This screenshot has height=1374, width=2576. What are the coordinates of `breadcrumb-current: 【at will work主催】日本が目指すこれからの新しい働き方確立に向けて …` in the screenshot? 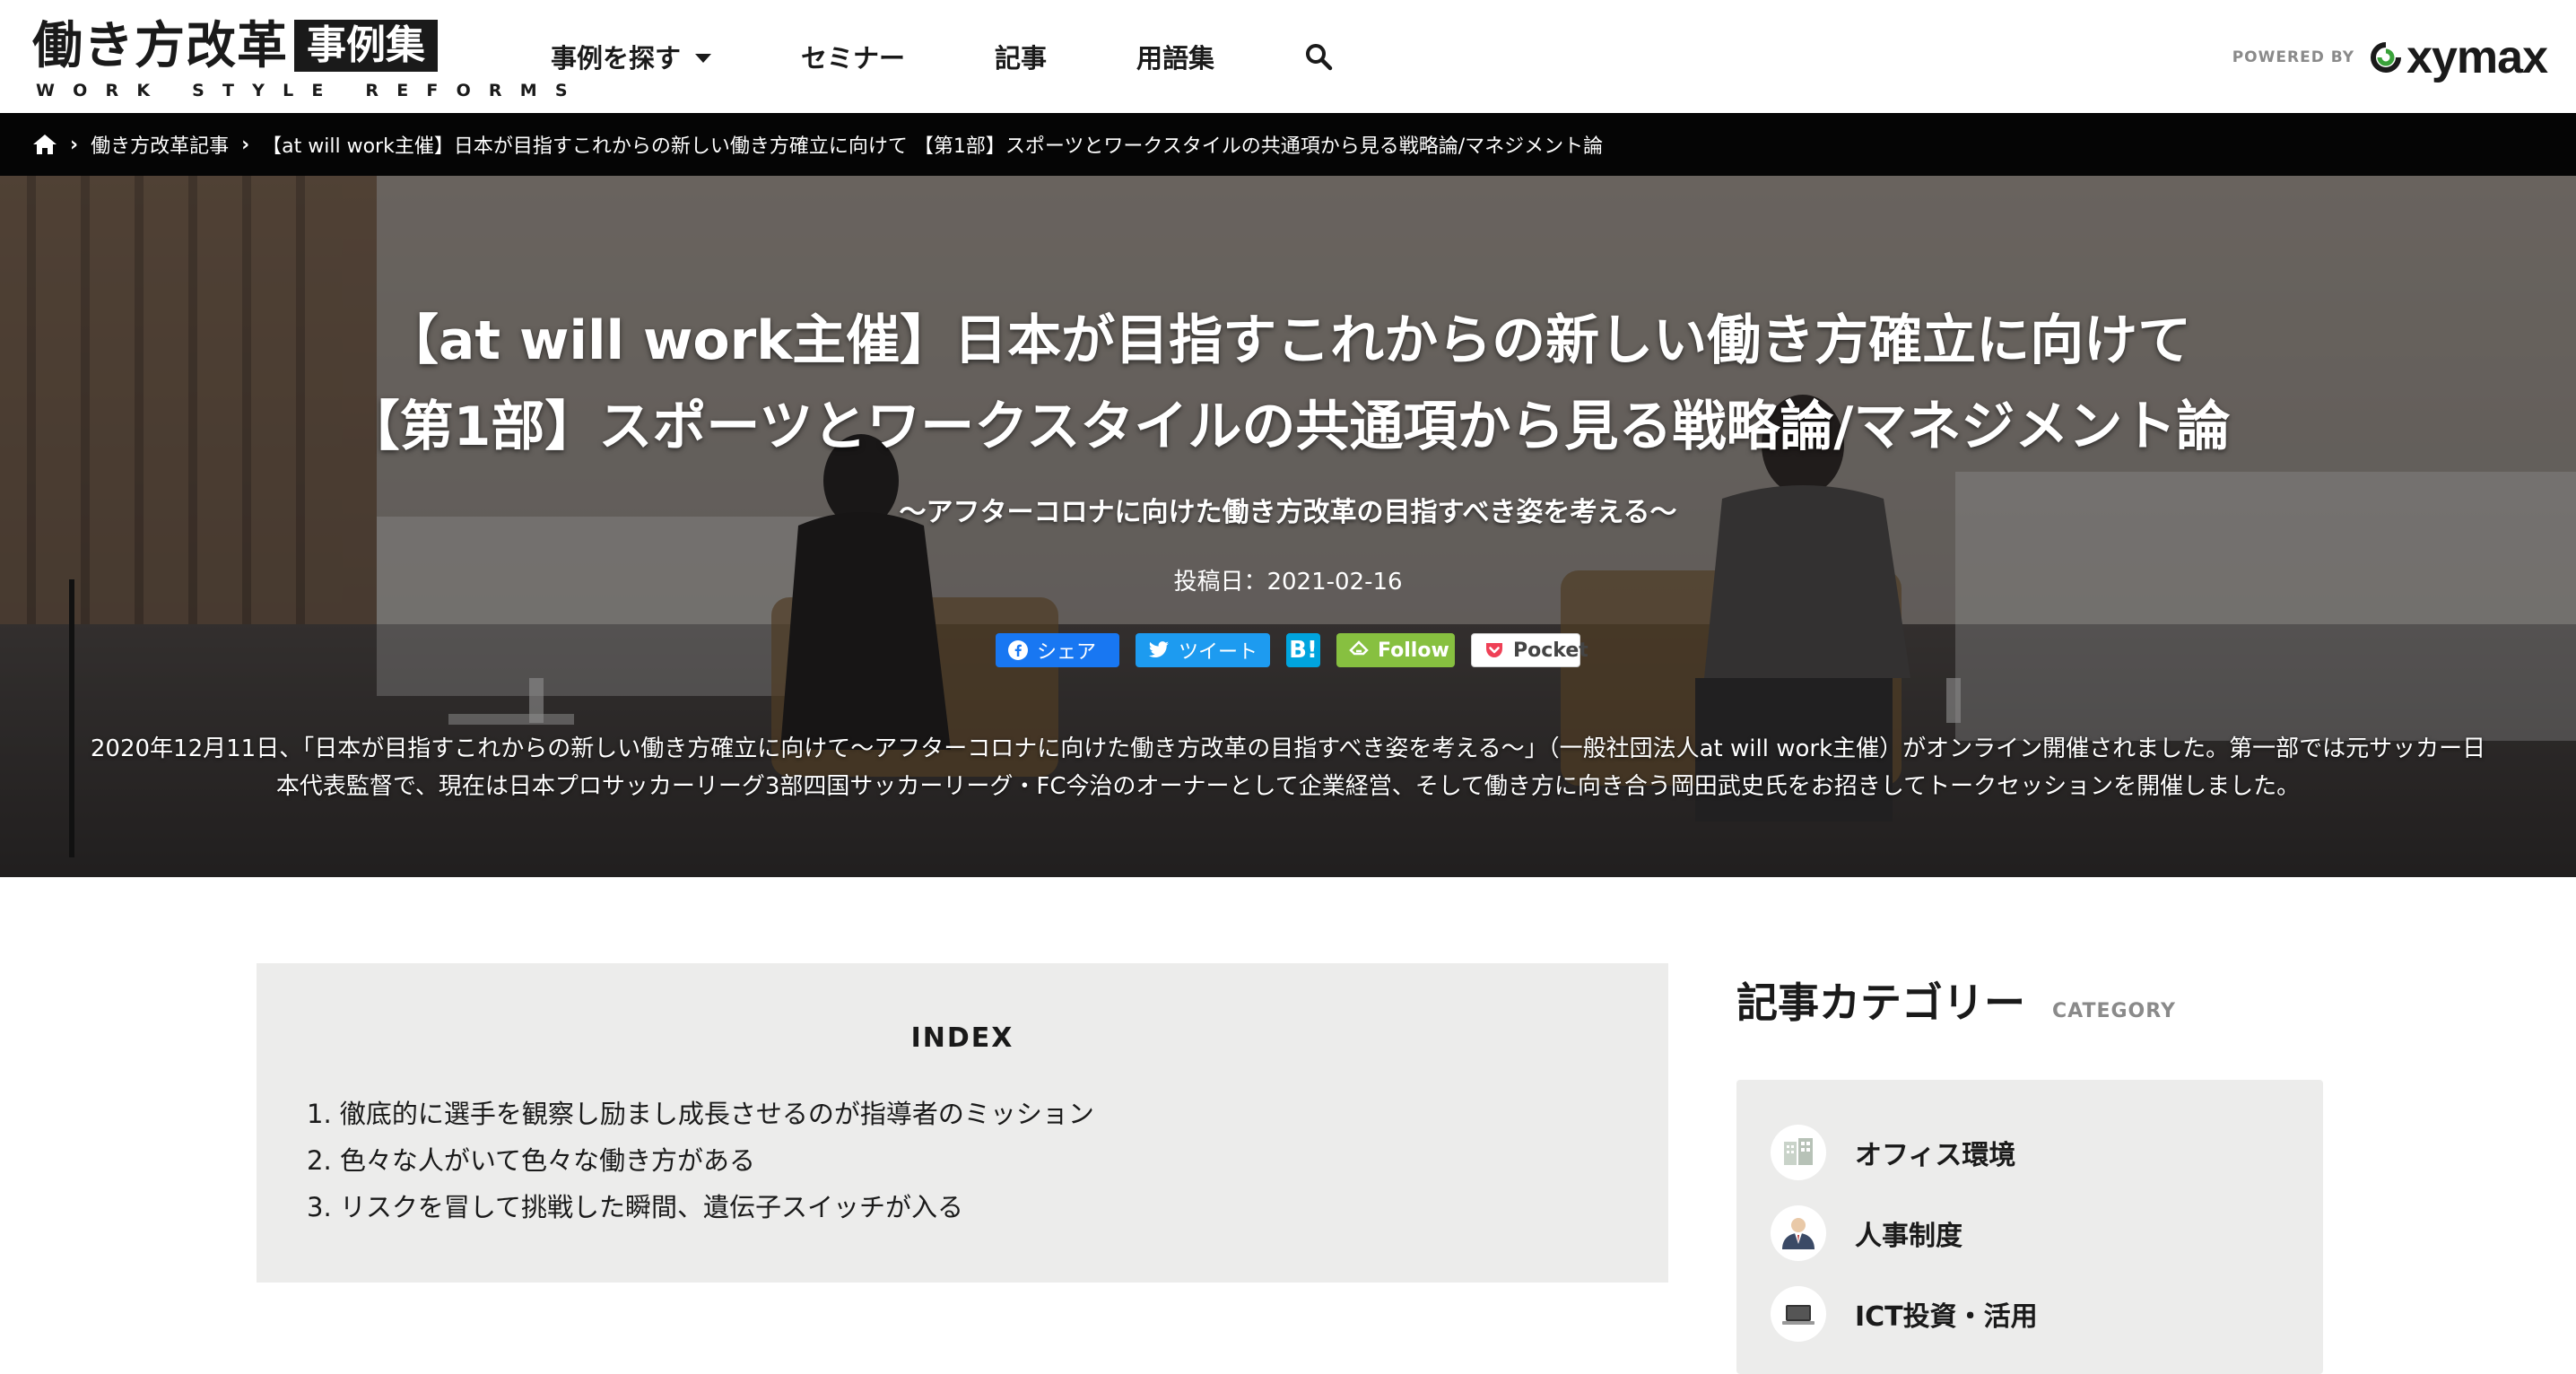 It's located at (933, 146).